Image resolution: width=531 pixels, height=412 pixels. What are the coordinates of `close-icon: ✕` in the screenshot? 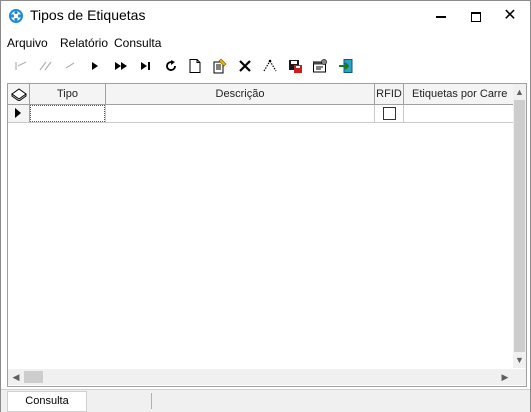 It's located at (510, 15).